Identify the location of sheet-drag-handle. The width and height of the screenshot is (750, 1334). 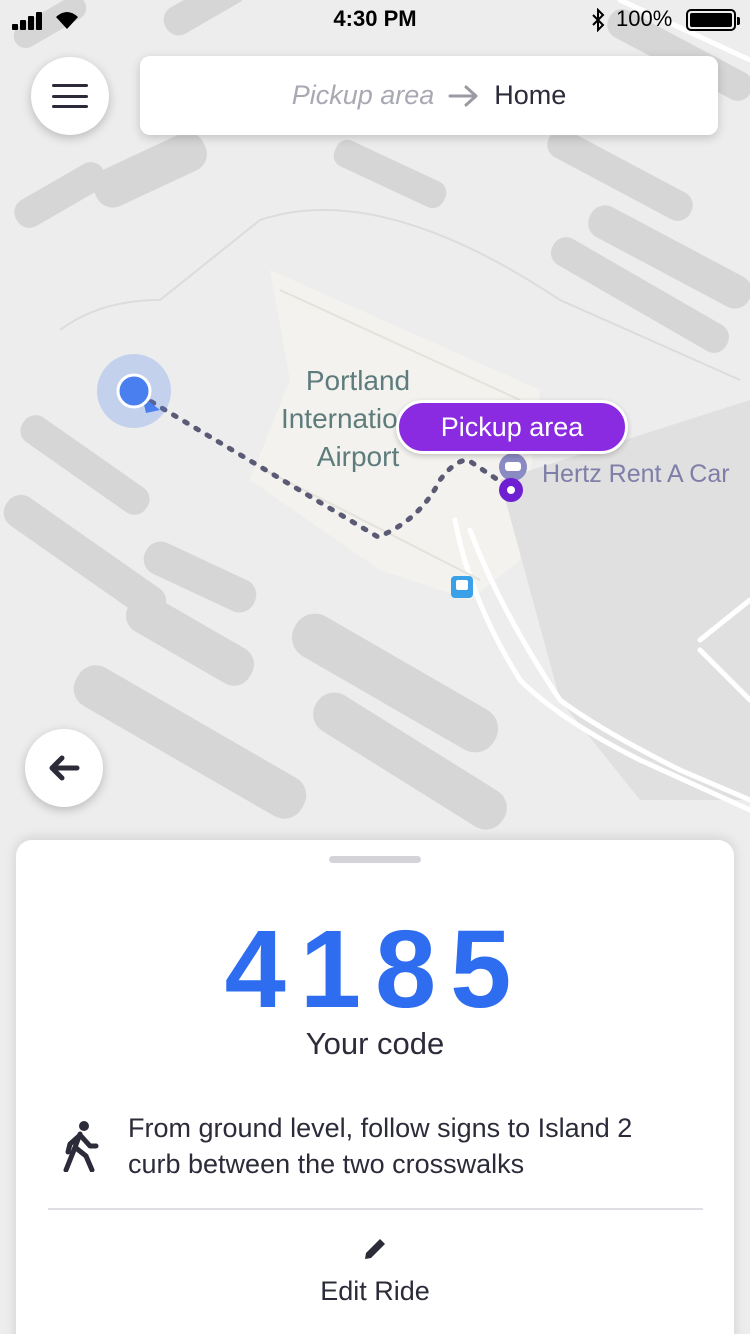
(375, 859).